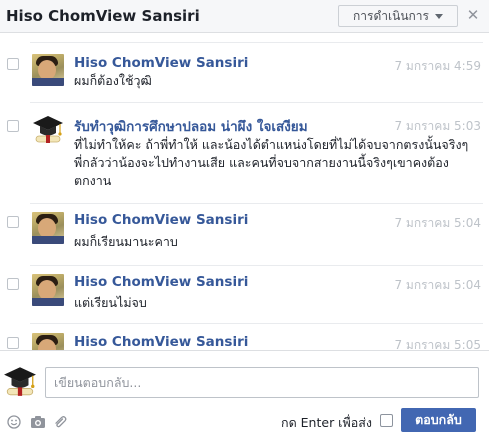 Image resolution: width=489 pixels, height=435 pixels. What do you see at coordinates (326, 422) in the screenshot?
I see `press-enter-label: กด Enter เพื่อส่ง` at bounding box center [326, 422].